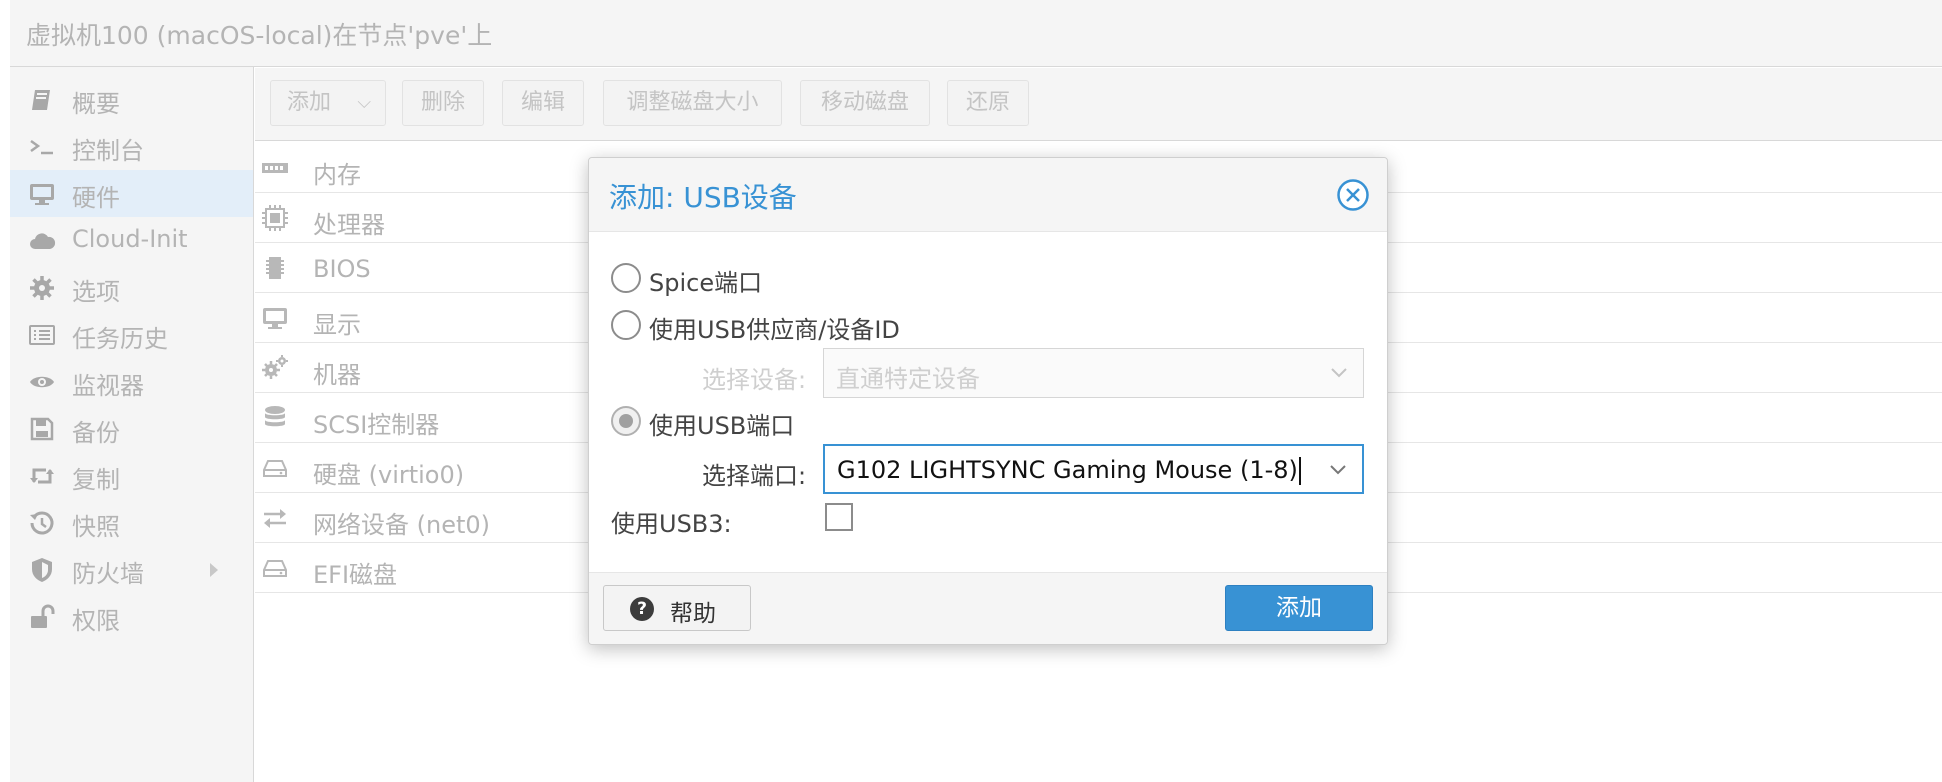  I want to click on hardware-row-label: 内存, so click(337, 175).